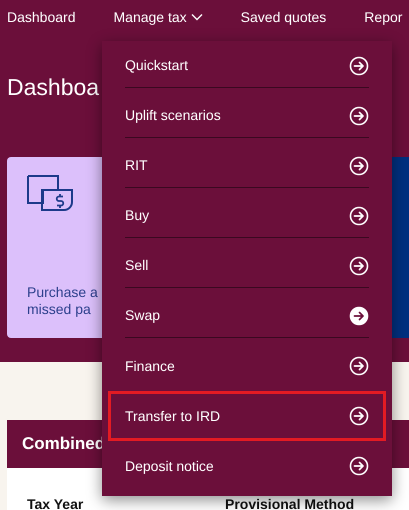  I want to click on nav-link: Dashboard, so click(41, 17).